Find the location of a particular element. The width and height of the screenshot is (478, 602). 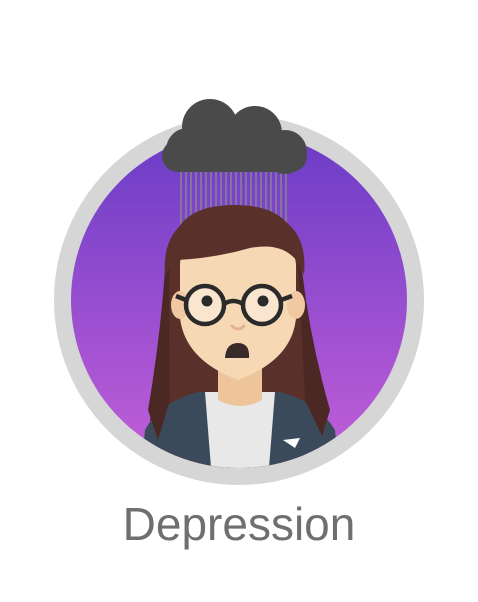

left-eye is located at coordinates (207, 301).